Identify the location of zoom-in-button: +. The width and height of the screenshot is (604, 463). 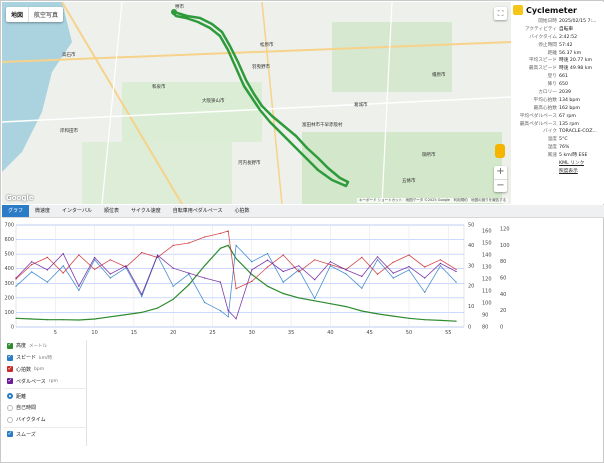
(500, 172).